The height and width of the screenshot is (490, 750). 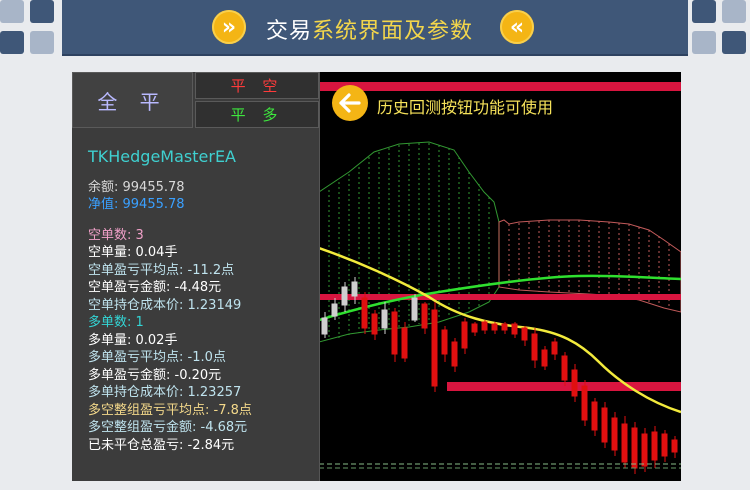 I want to click on short-profit: 空单盈亏金额: -4.48元, so click(x=155, y=287).